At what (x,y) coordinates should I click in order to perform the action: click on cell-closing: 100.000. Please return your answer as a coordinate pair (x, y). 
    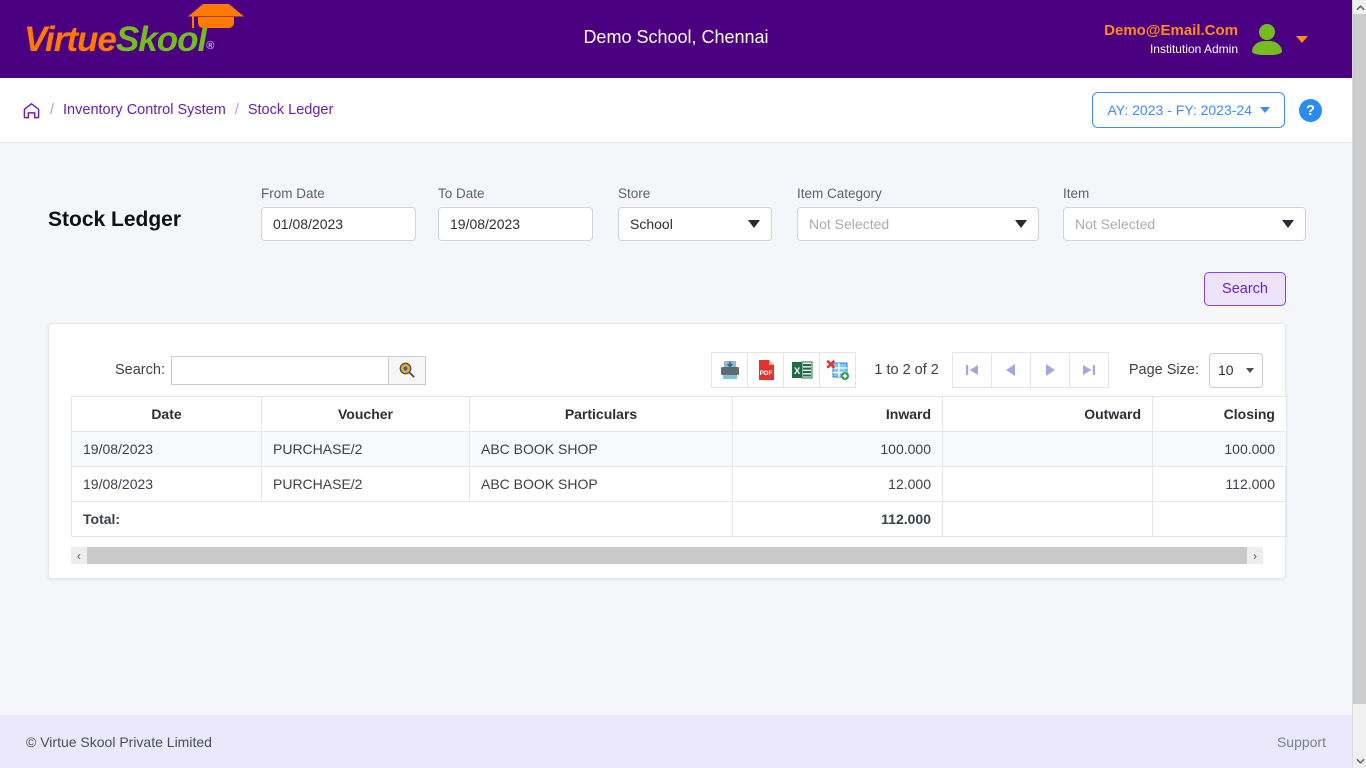
    Looking at the image, I should click on (1219, 449).